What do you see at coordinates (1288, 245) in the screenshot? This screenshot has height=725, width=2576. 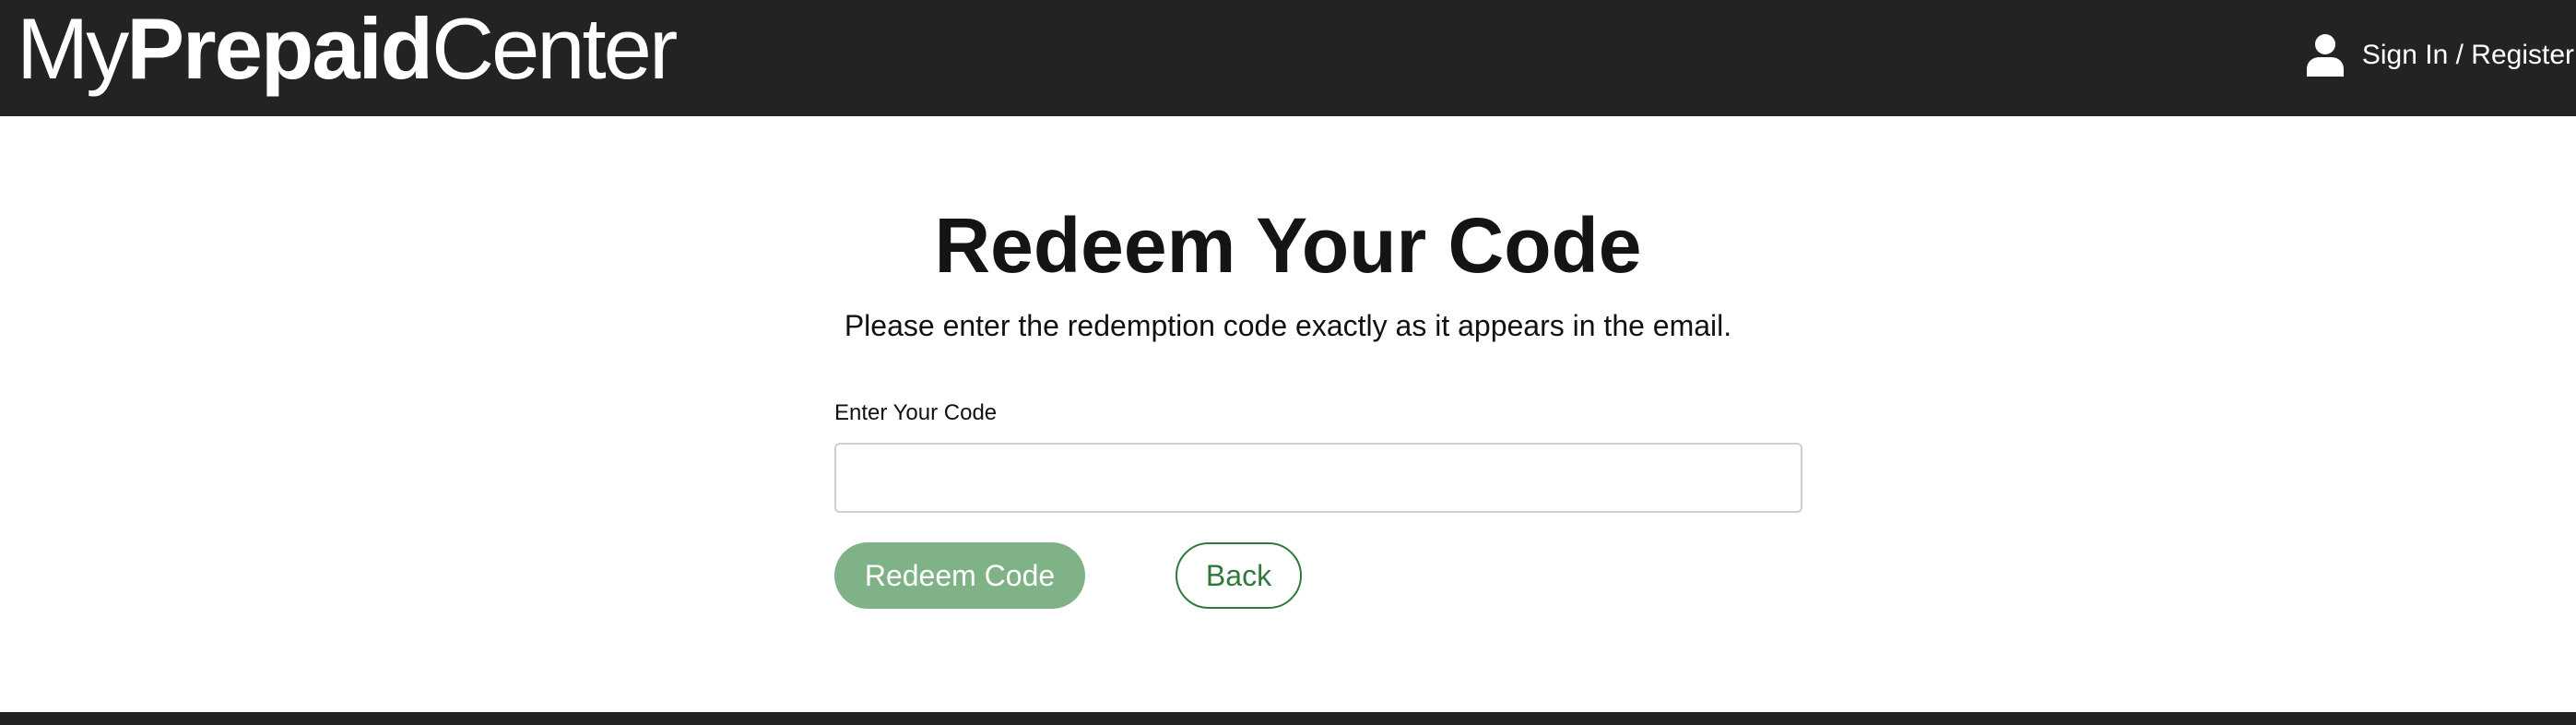 I see `page-title: Redeem Your Code` at bounding box center [1288, 245].